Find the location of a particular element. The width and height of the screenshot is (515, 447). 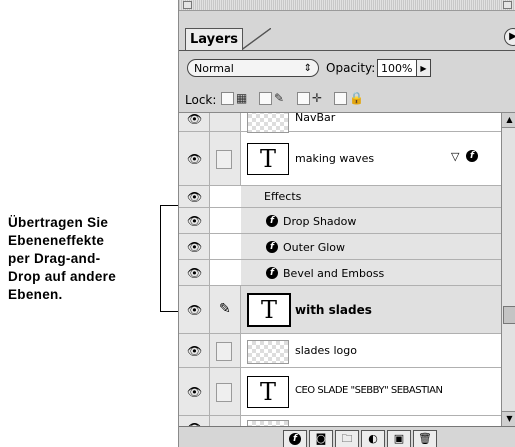

layer-row-navbar: 👁 NavBar is located at coordinates (340, 123).